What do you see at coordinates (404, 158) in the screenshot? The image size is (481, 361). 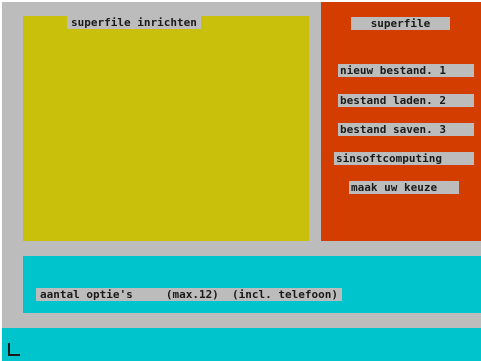 I see `menu-item-credits: sinsoftcomputing` at bounding box center [404, 158].